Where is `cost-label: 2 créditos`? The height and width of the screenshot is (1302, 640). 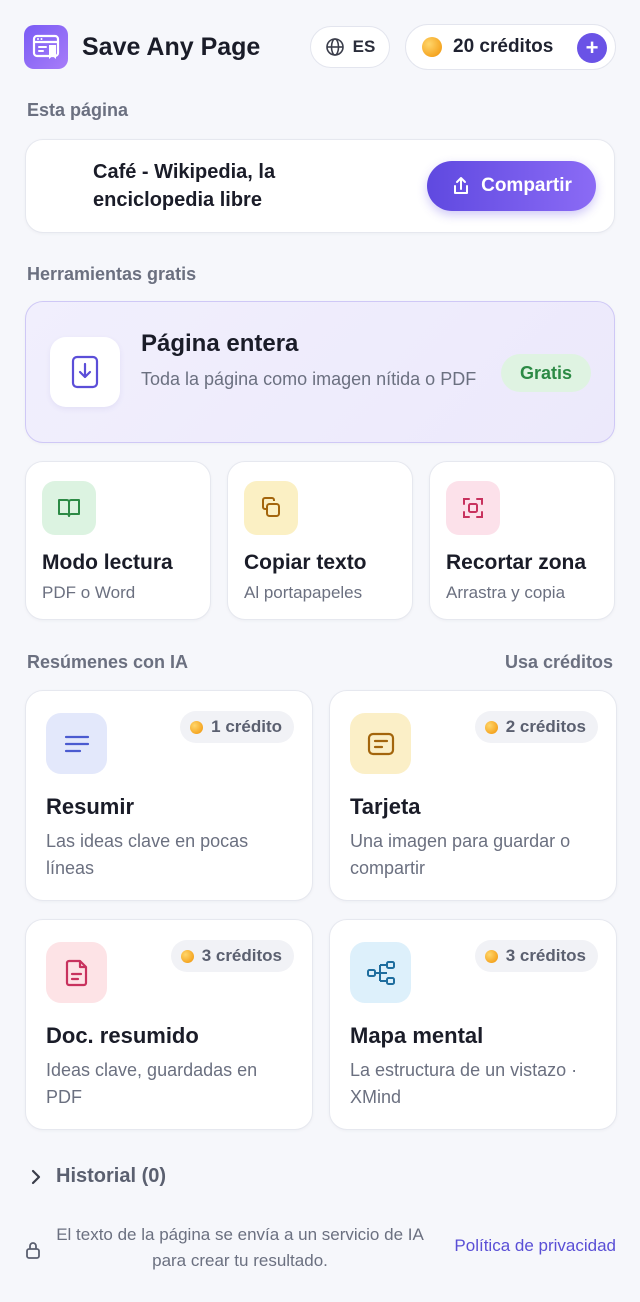 cost-label: 2 créditos is located at coordinates (545, 726).